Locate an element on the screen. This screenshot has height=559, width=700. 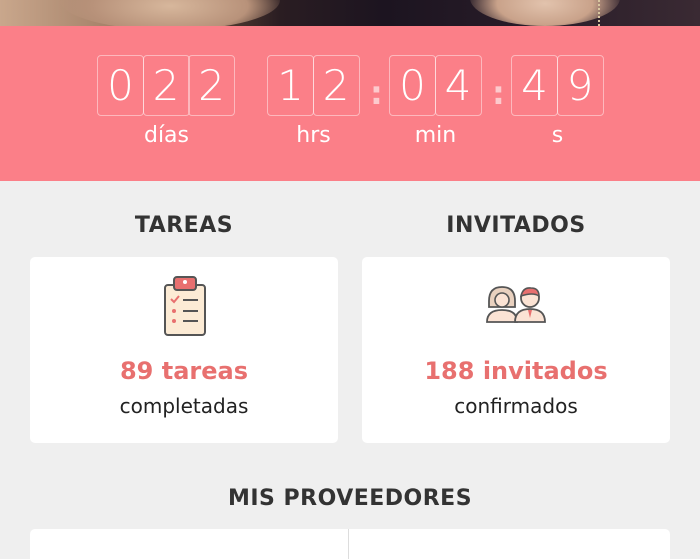
providers-divider is located at coordinates (348, 544).